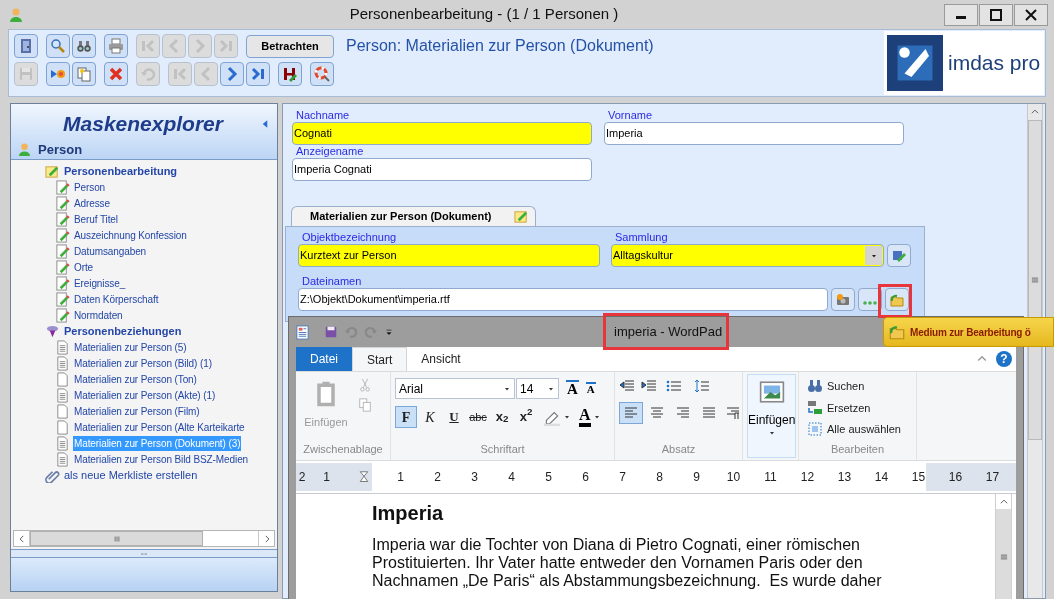 This screenshot has height=599, width=1054. I want to click on edit-command: Ersetzen, so click(854, 407).